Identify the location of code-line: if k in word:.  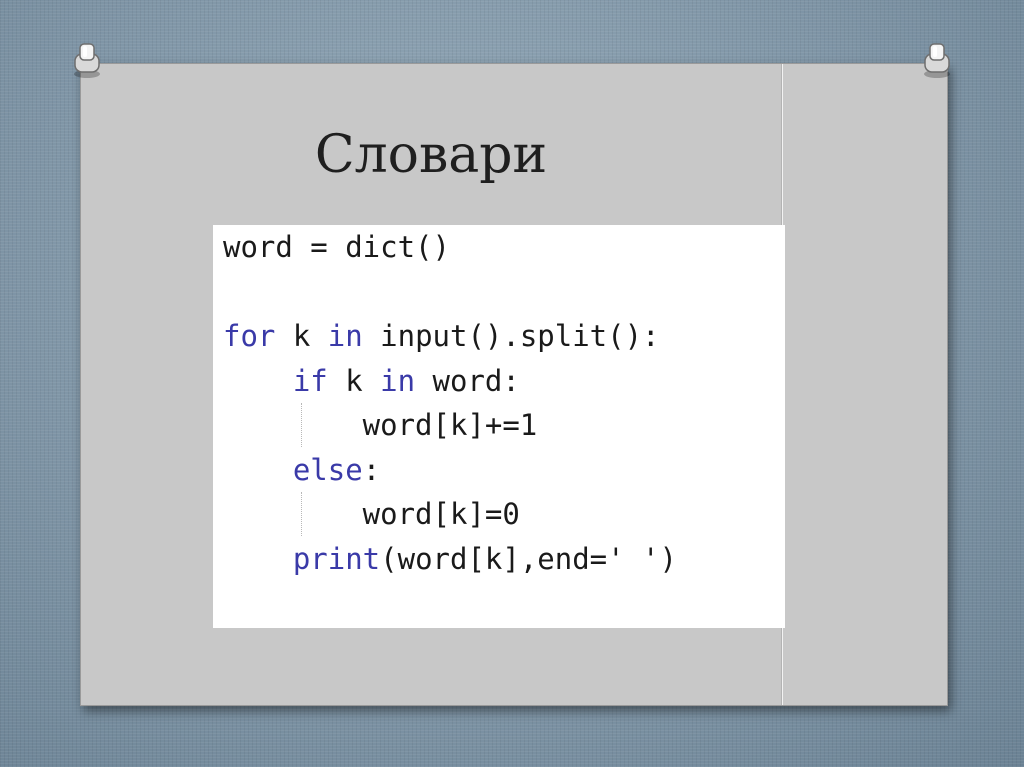
(450, 381).